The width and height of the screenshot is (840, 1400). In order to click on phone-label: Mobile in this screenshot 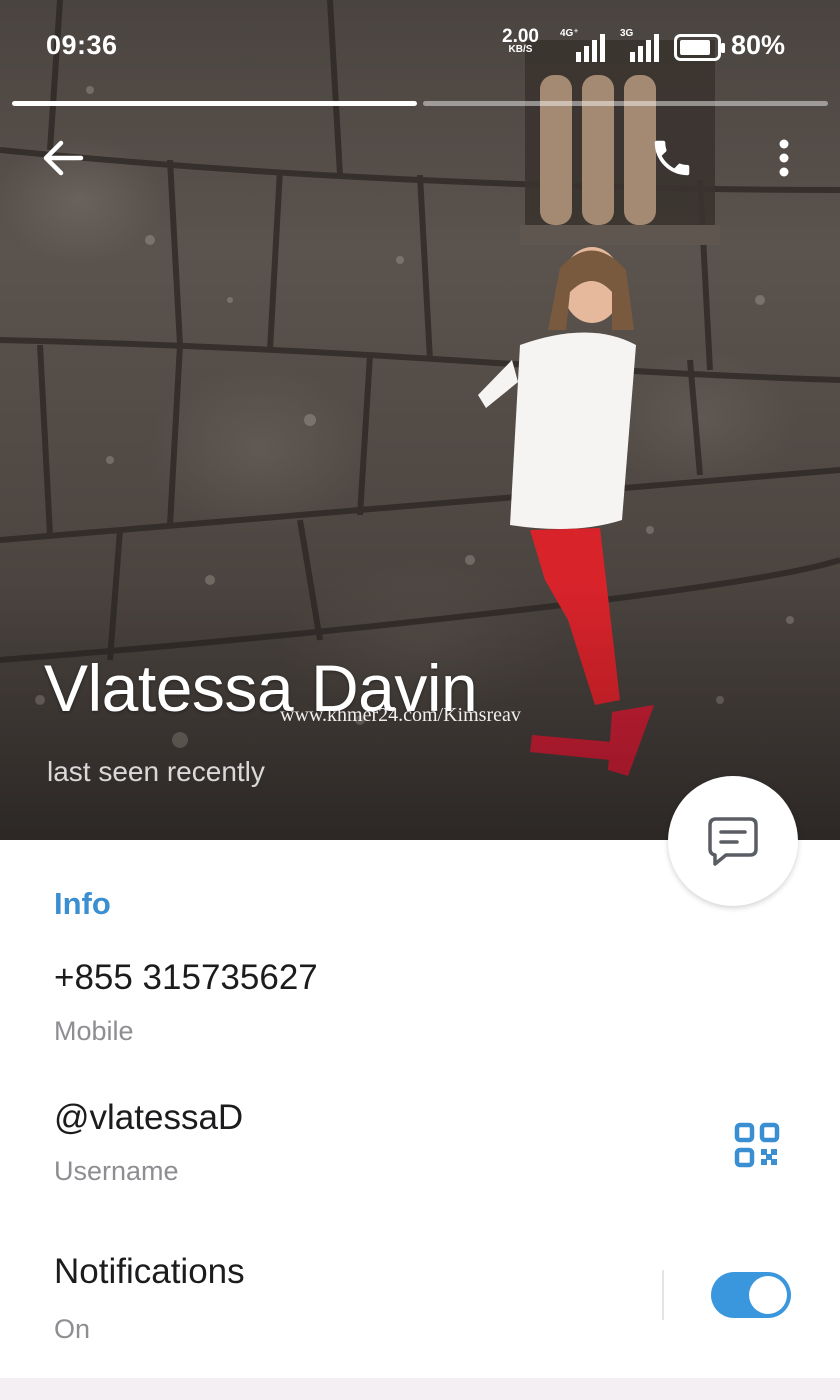, I will do `click(94, 1031)`.